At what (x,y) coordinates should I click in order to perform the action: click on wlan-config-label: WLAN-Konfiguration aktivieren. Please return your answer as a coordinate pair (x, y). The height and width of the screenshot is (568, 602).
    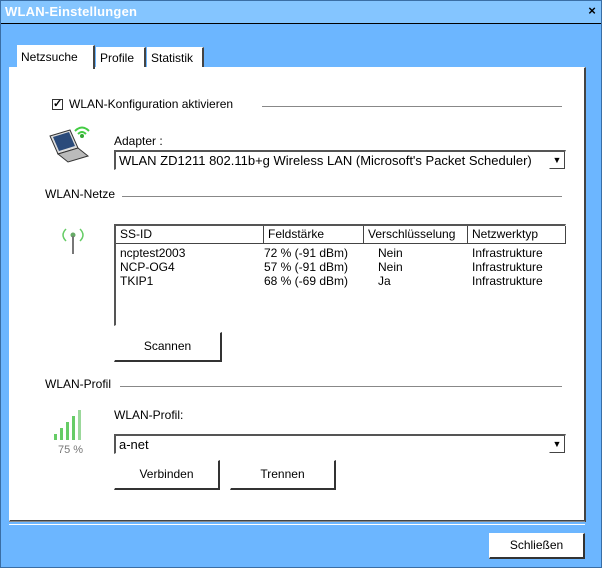
    Looking at the image, I should click on (151, 104).